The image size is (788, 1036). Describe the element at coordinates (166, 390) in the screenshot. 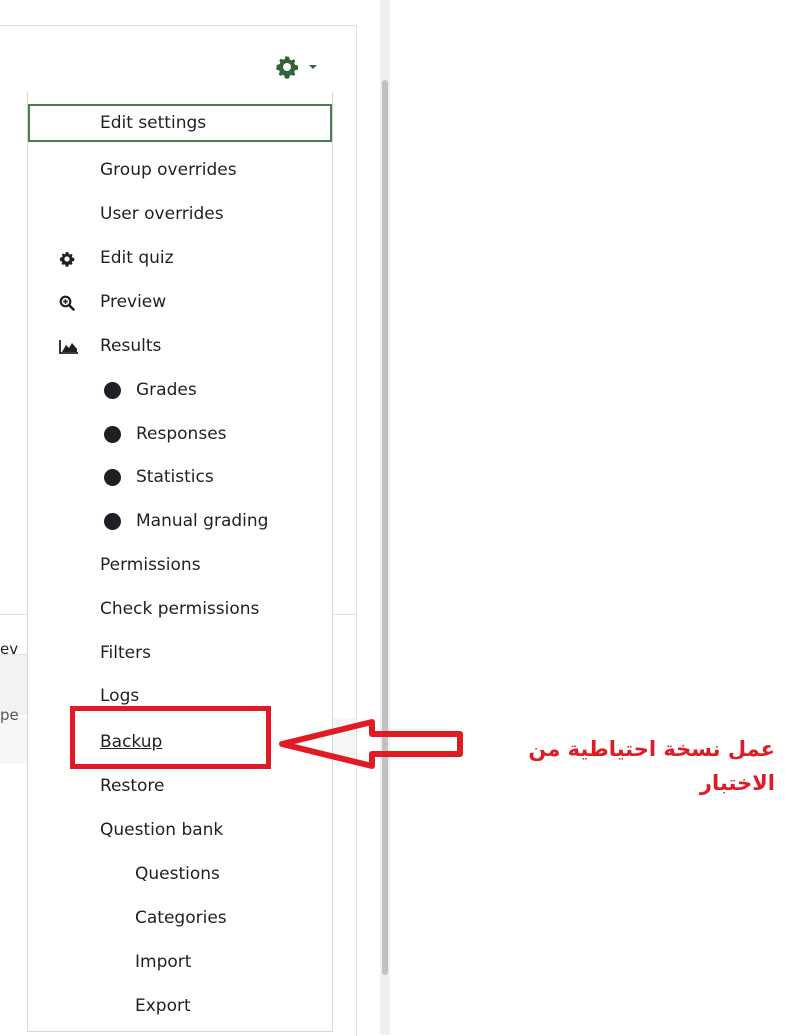

I see `menu-item-label: Grades` at that location.